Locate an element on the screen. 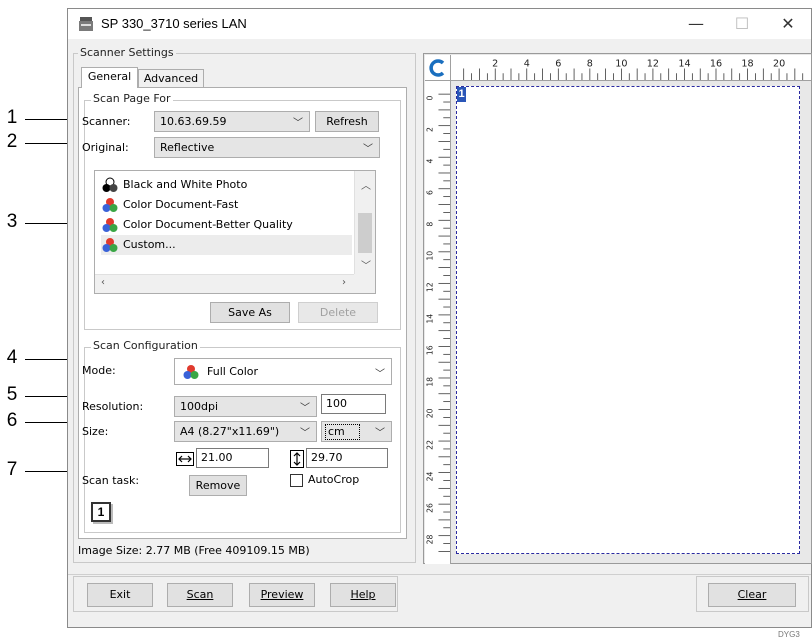  close-button: ✕ is located at coordinates (788, 24).